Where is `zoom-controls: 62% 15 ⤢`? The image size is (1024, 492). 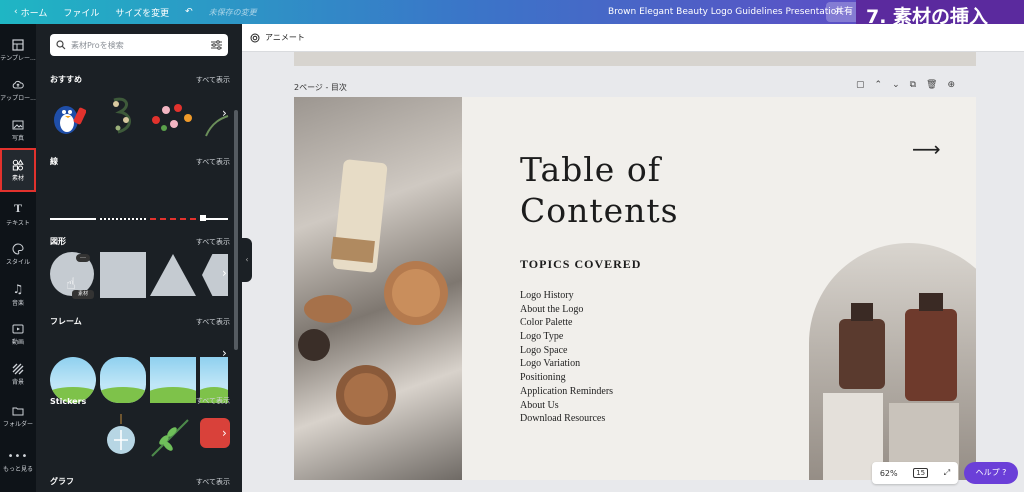
zoom-controls: 62% 15 ⤢ is located at coordinates (915, 473).